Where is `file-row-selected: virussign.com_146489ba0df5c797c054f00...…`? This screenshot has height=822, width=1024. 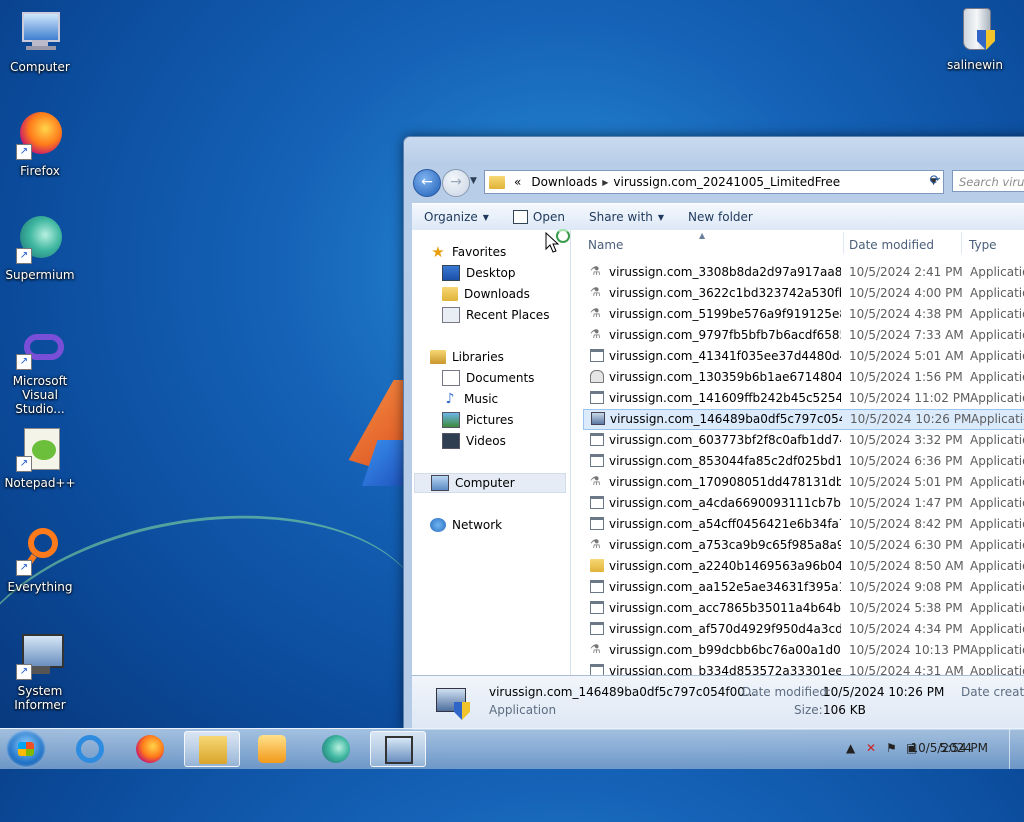 file-row-selected: virussign.com_146489ba0df5c797c054f00...… is located at coordinates (803, 419).